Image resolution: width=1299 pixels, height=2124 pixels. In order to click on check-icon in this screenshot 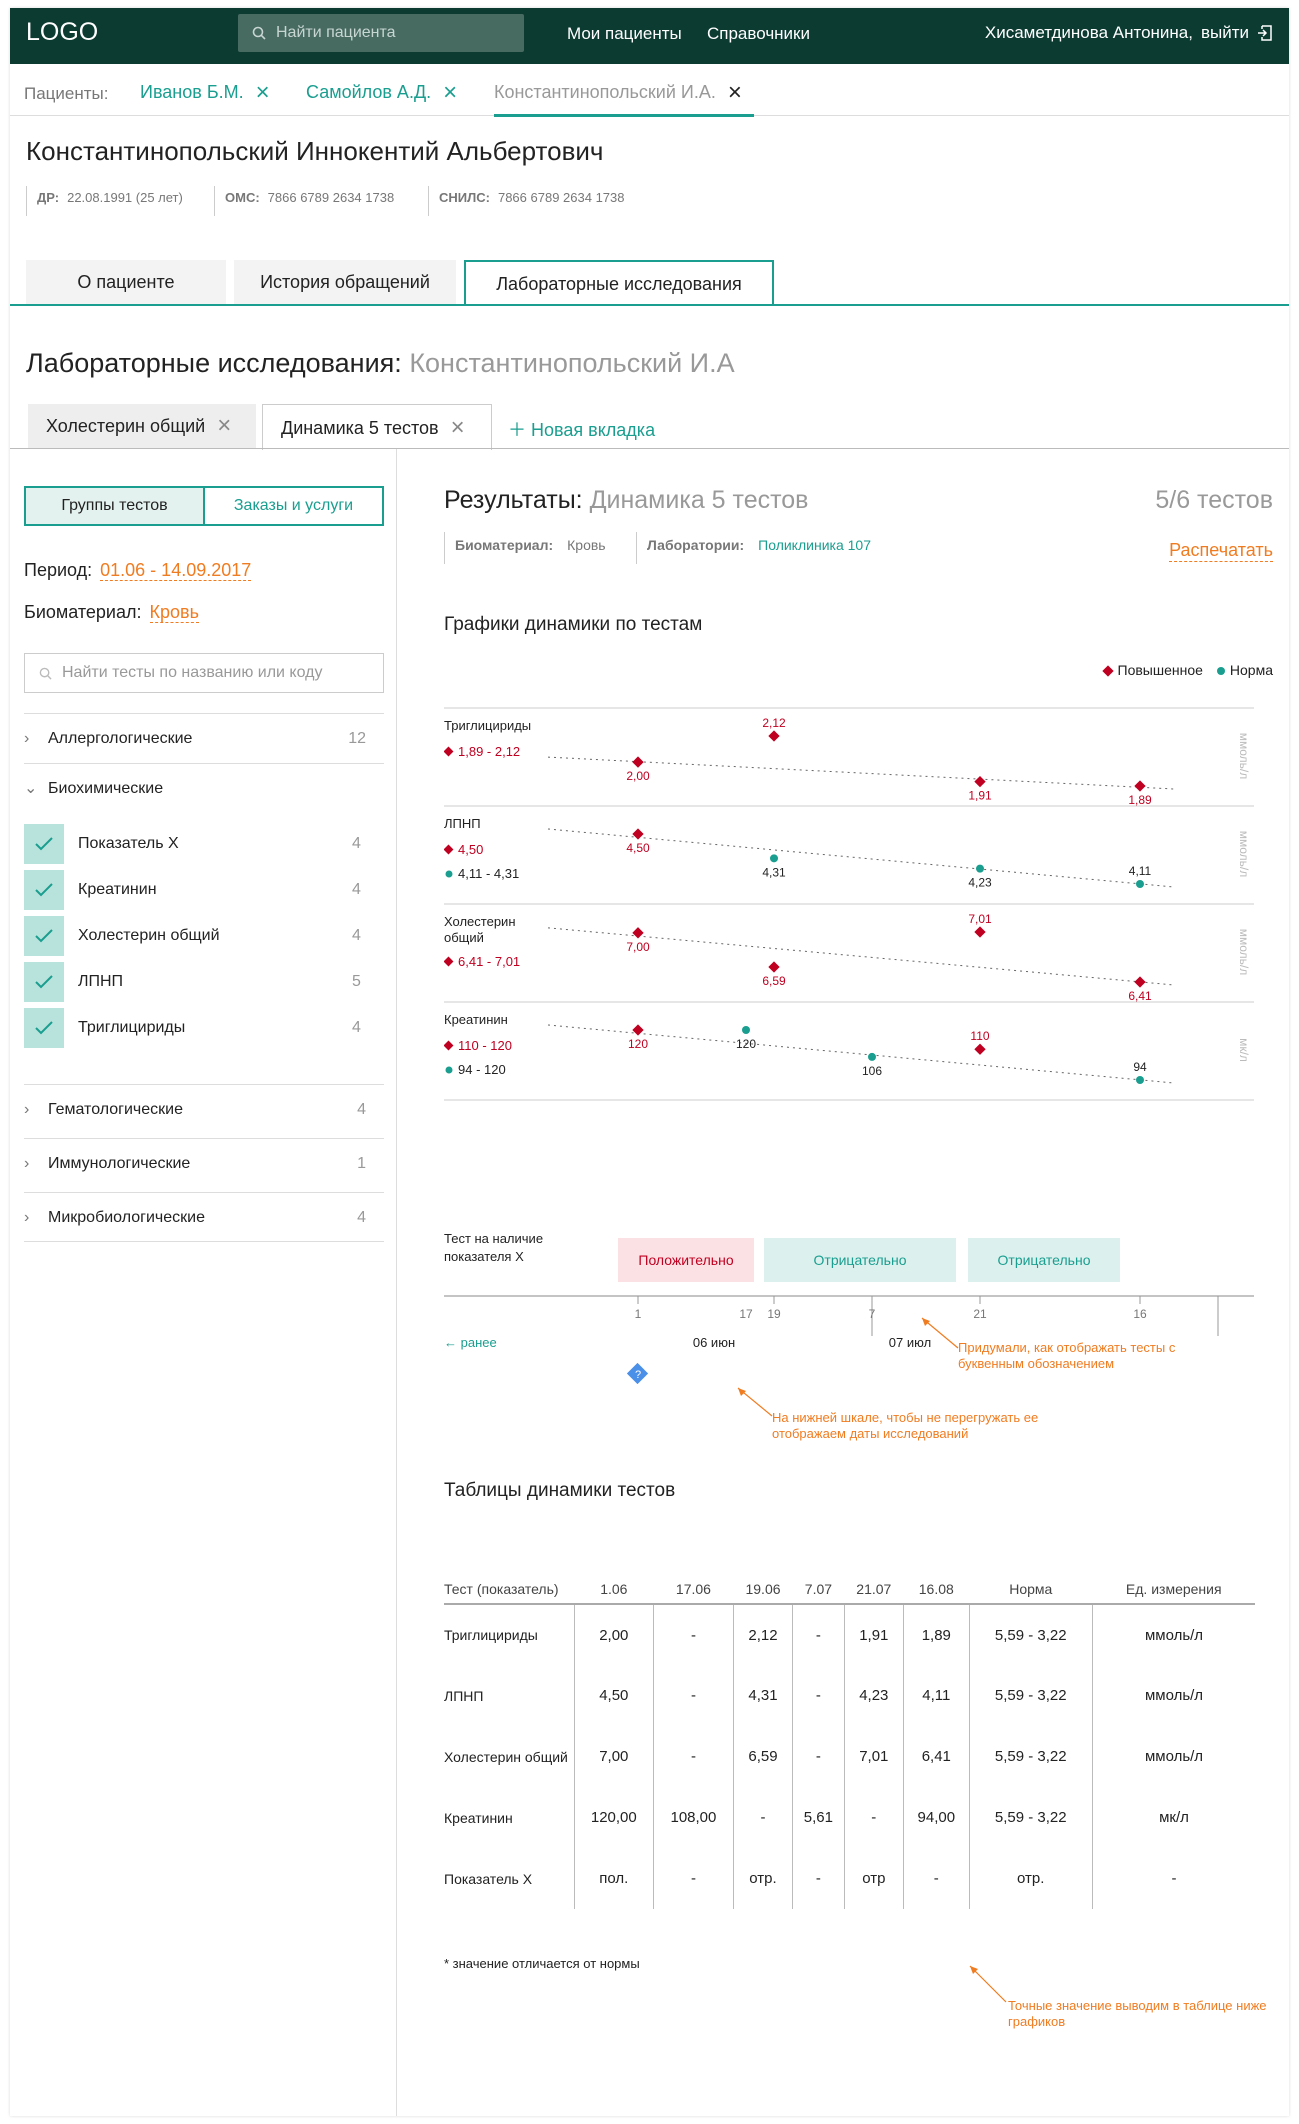, I will do `click(44, 890)`.